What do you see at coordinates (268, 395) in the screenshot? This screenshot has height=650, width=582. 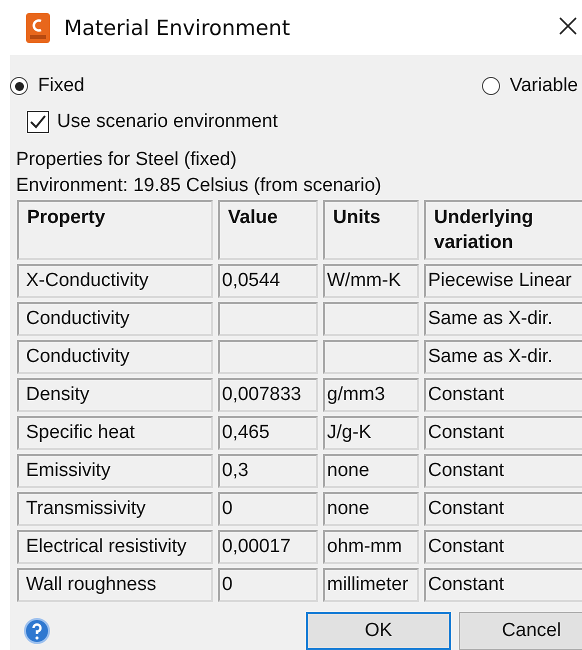 I see `table-cell: 0,007833` at bounding box center [268, 395].